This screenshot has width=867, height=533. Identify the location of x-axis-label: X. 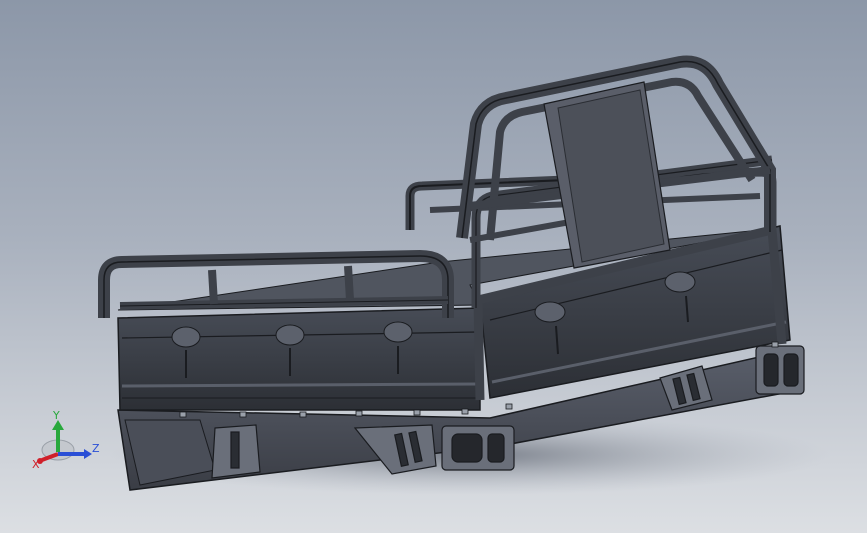
(36, 464).